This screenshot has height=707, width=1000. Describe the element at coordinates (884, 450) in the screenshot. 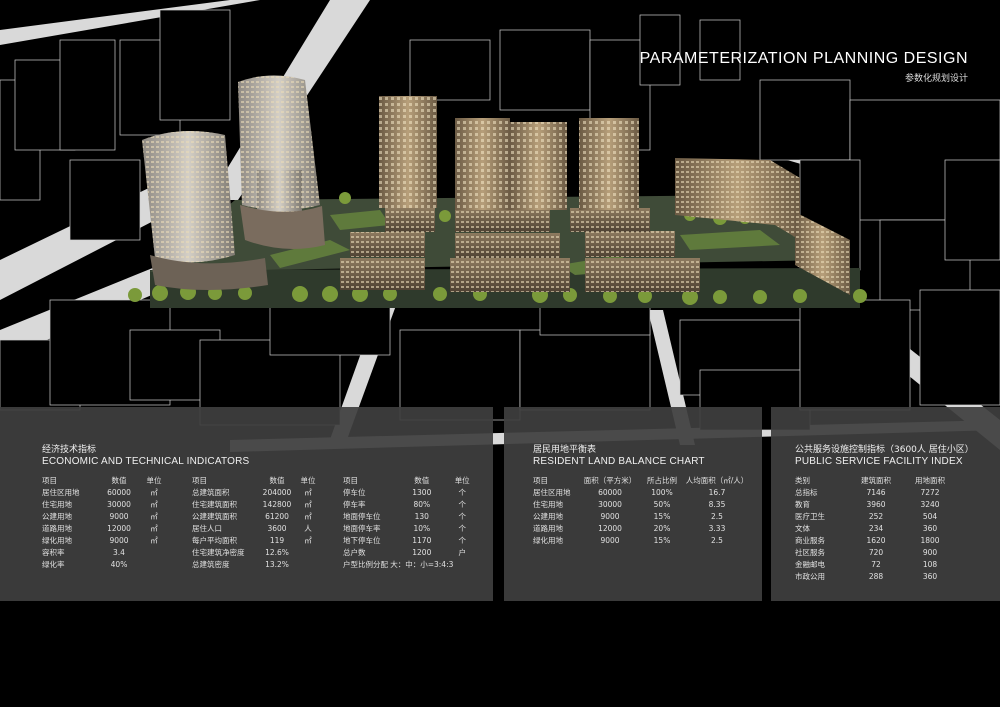

I see `public-title-cn: 公共服务设施控制指标（3600人 居住小区）` at that location.